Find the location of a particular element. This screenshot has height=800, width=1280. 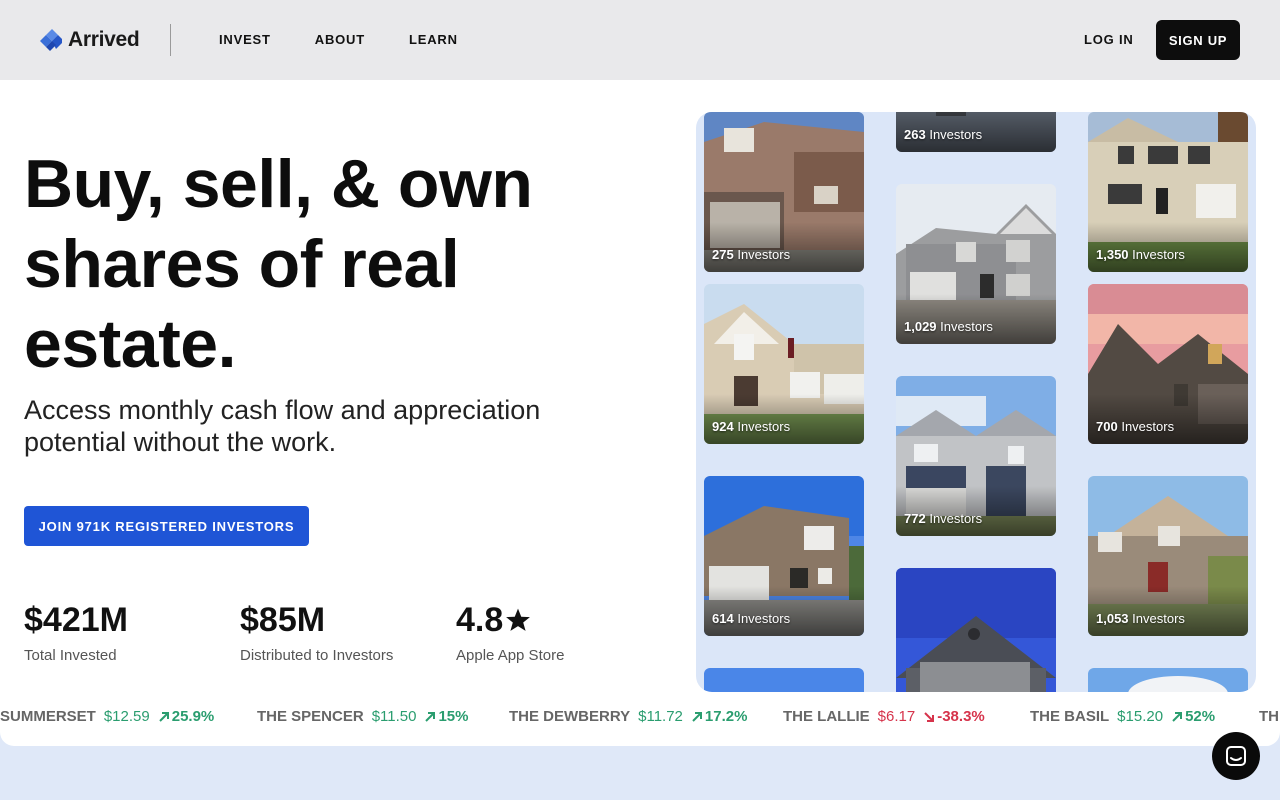

ticker-change: 15% is located at coordinates (446, 716).